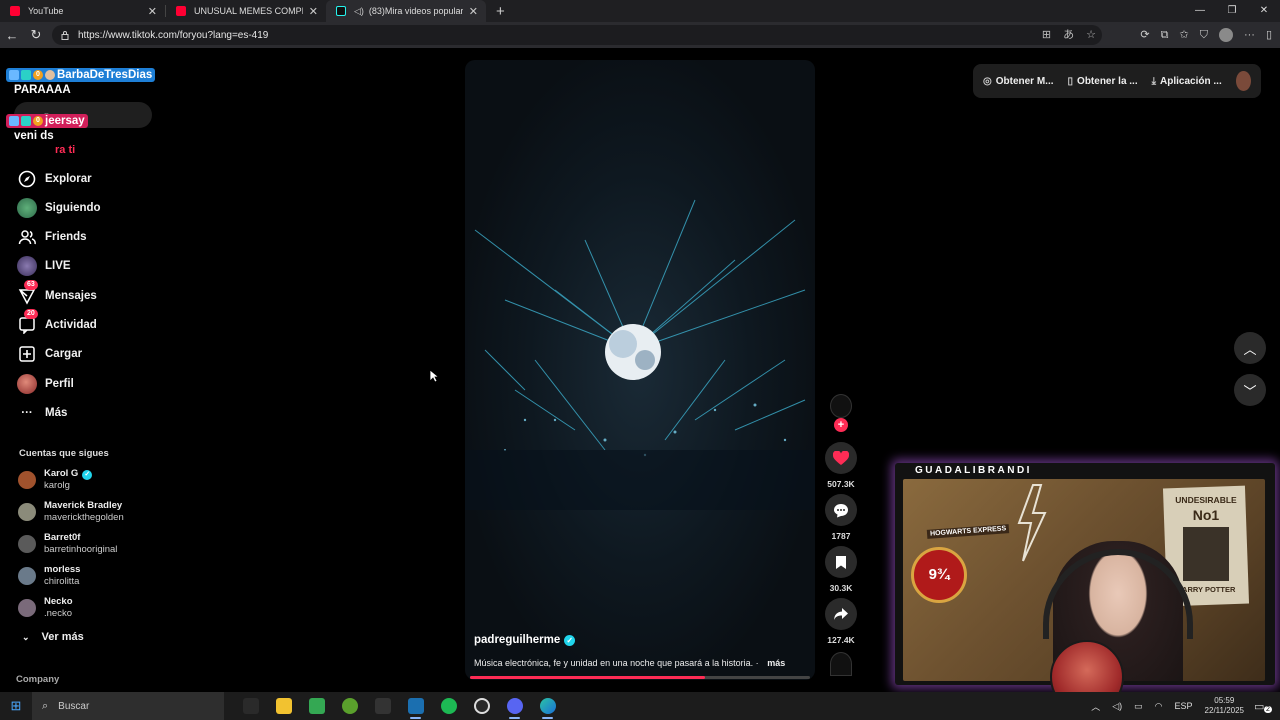 Image resolution: width=1280 pixels, height=720 pixels. What do you see at coordinates (41, 413) in the screenshot?
I see `sidebar-item-mas: ··· Más` at bounding box center [41, 413].